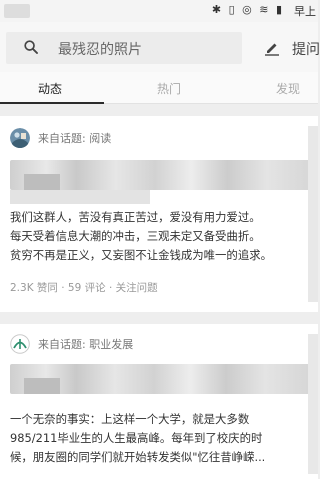 Image resolution: width=320 pixels, height=479 pixels. What do you see at coordinates (159, 11) in the screenshot?
I see `status-bar: ✱ ▯ ◎ ≋ ▮ 早上` at bounding box center [159, 11].